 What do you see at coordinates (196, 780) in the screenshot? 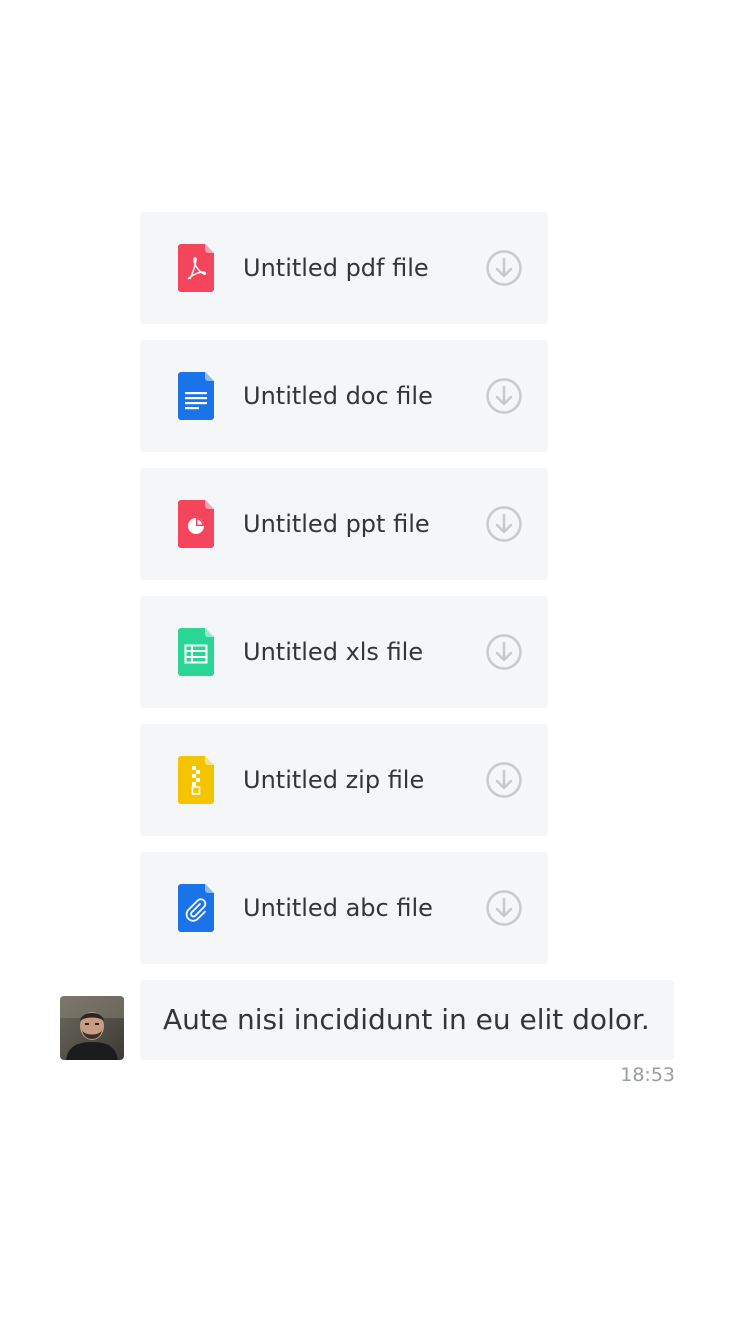
I see `zip-file-icon` at bounding box center [196, 780].